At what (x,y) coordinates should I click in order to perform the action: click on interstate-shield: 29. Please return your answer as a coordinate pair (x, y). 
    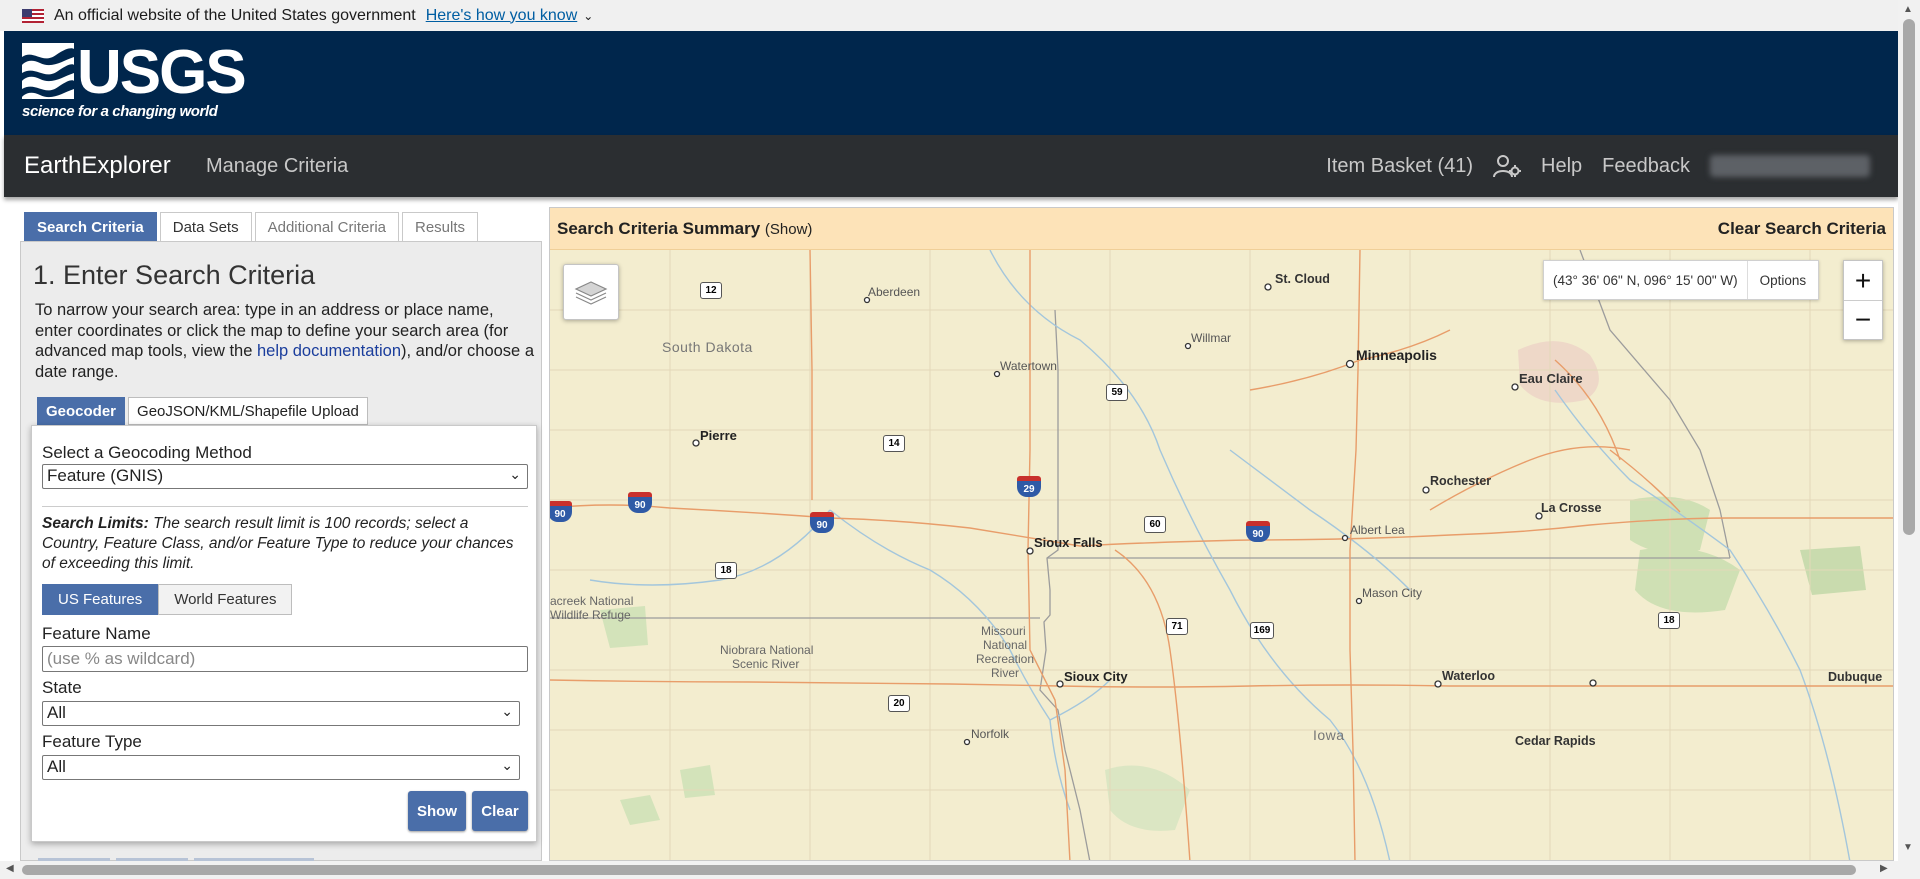
    Looking at the image, I should click on (1029, 486).